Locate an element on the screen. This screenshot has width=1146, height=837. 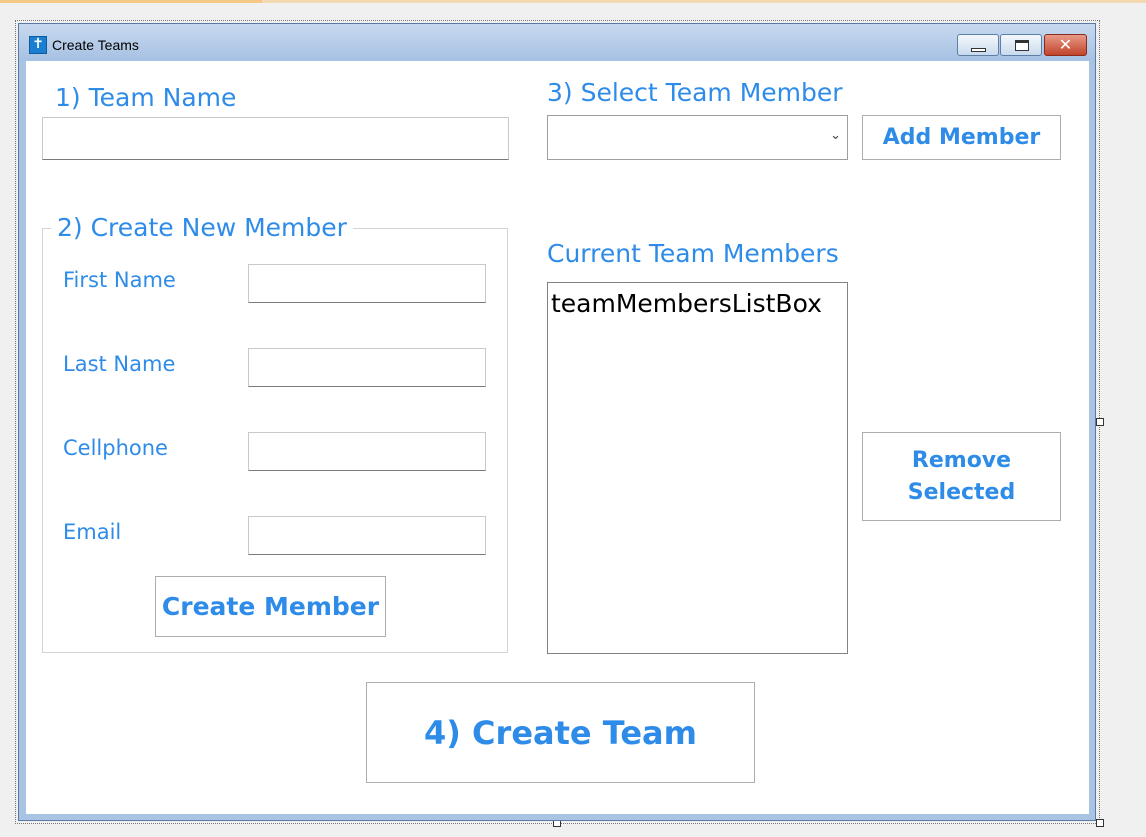
select-team-member-label: 3) Select Team Member is located at coordinates (695, 92).